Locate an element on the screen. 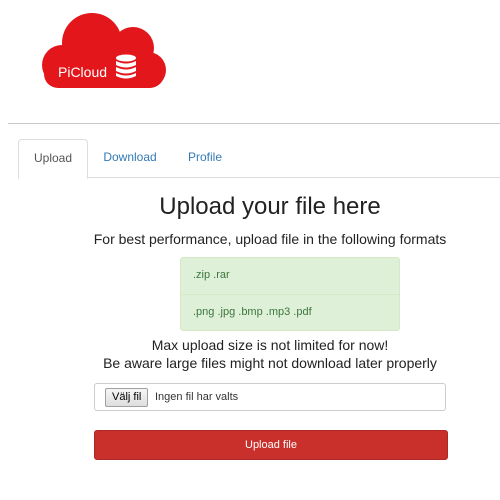 This screenshot has height=500, width=500. brand-name: PiCloud is located at coordinates (83, 72).